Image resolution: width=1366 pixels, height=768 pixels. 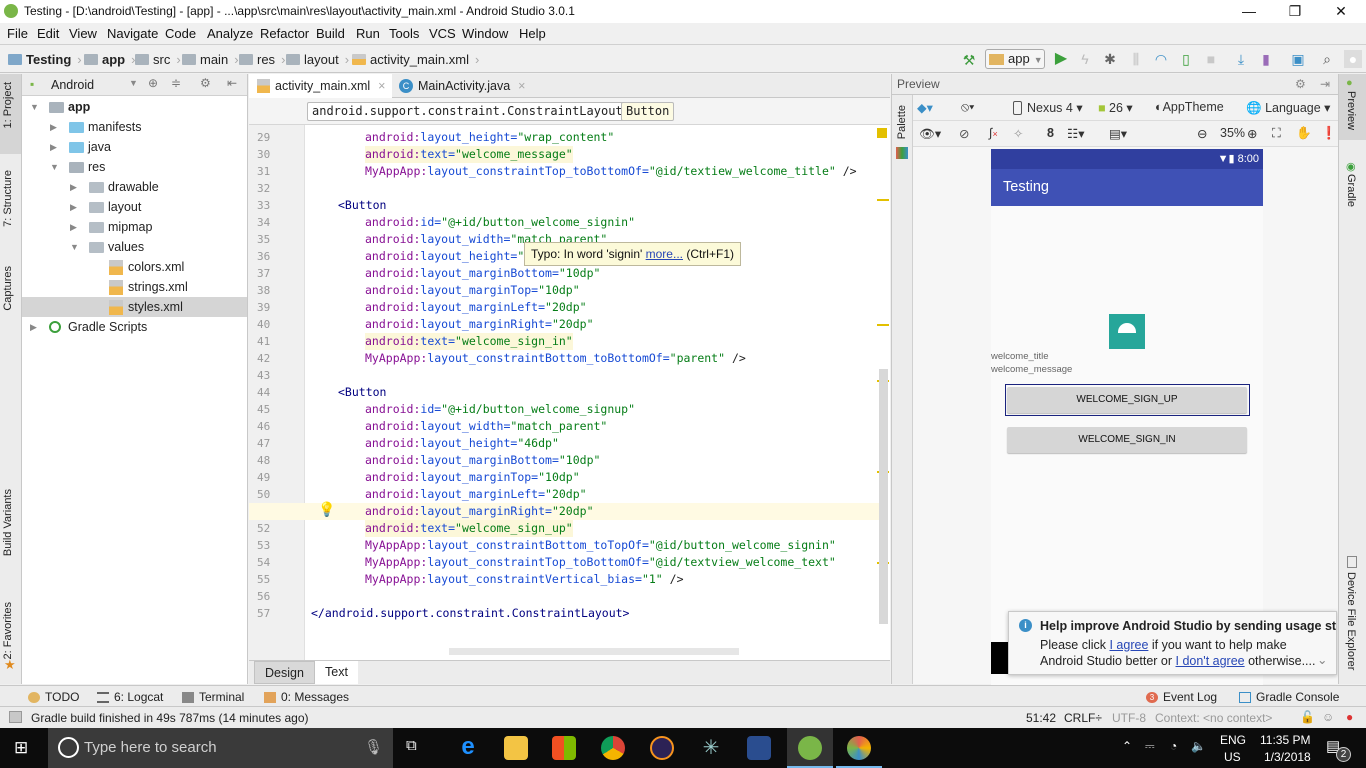 What do you see at coordinates (8, 105) in the screenshot?
I see `tool-tab-project: 1: Project` at bounding box center [8, 105].